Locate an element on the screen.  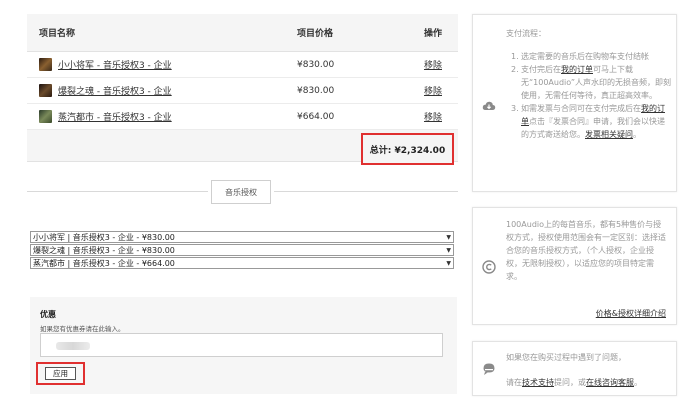
cart-row: 小小将军 - 音乐授权3 - 企业 ¥830.00 移除 is located at coordinates (242, 65).